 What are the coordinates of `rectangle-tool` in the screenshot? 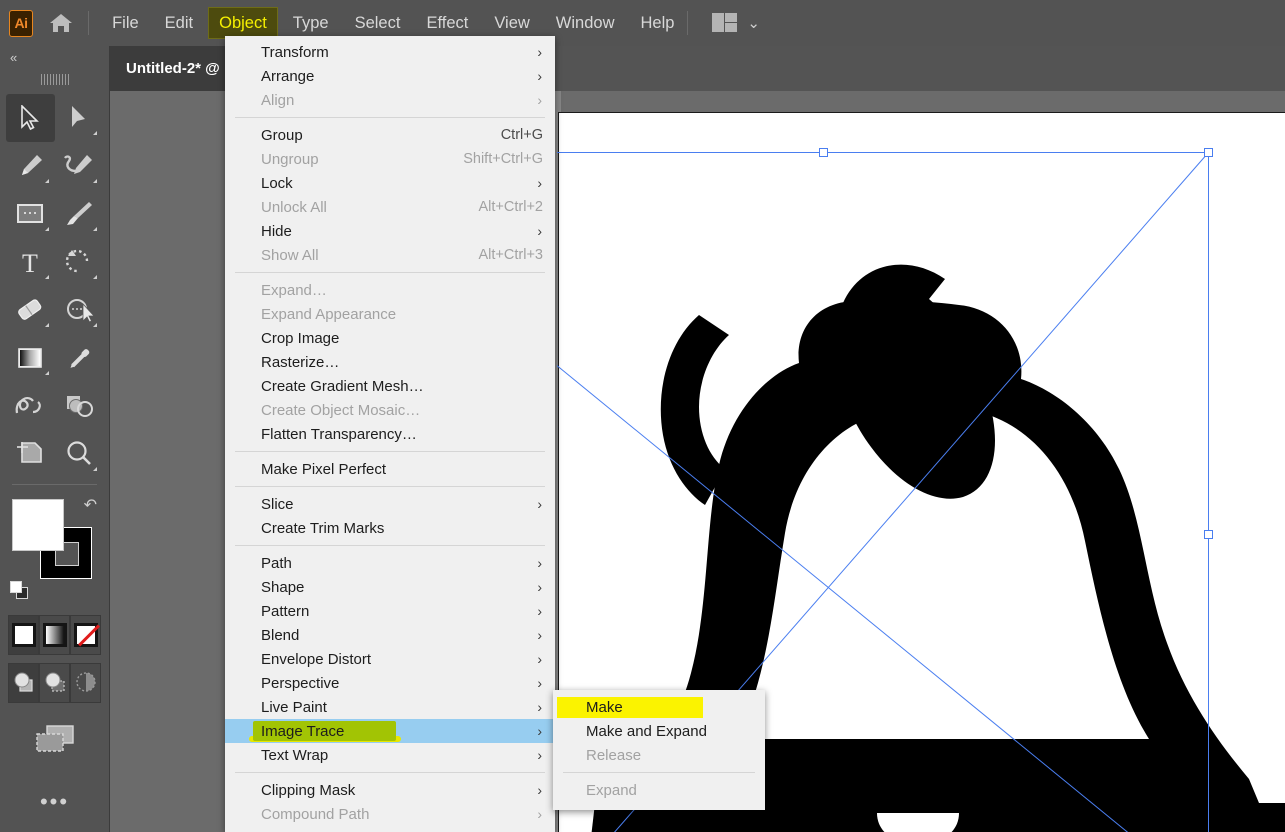 It's located at (30, 214).